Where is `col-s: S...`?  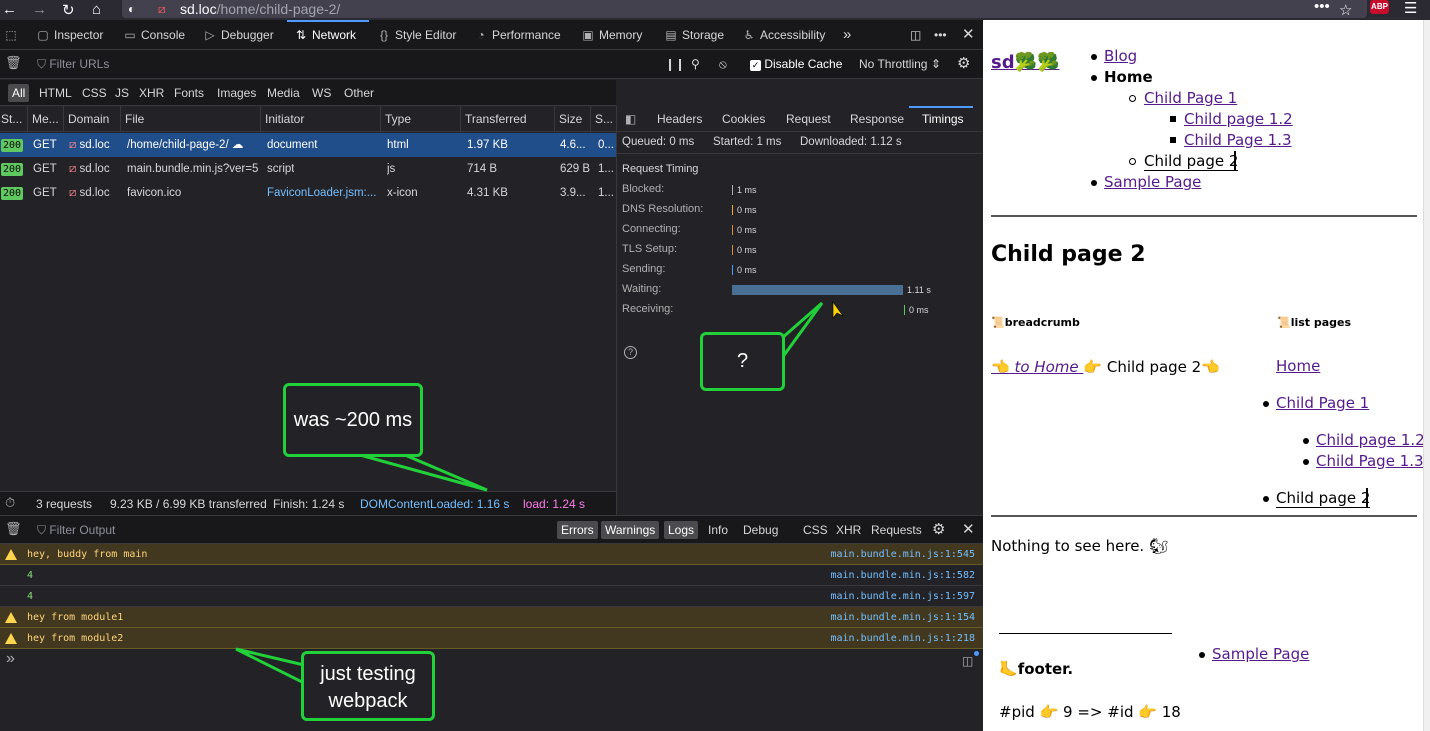 col-s: S... is located at coordinates (603, 119).